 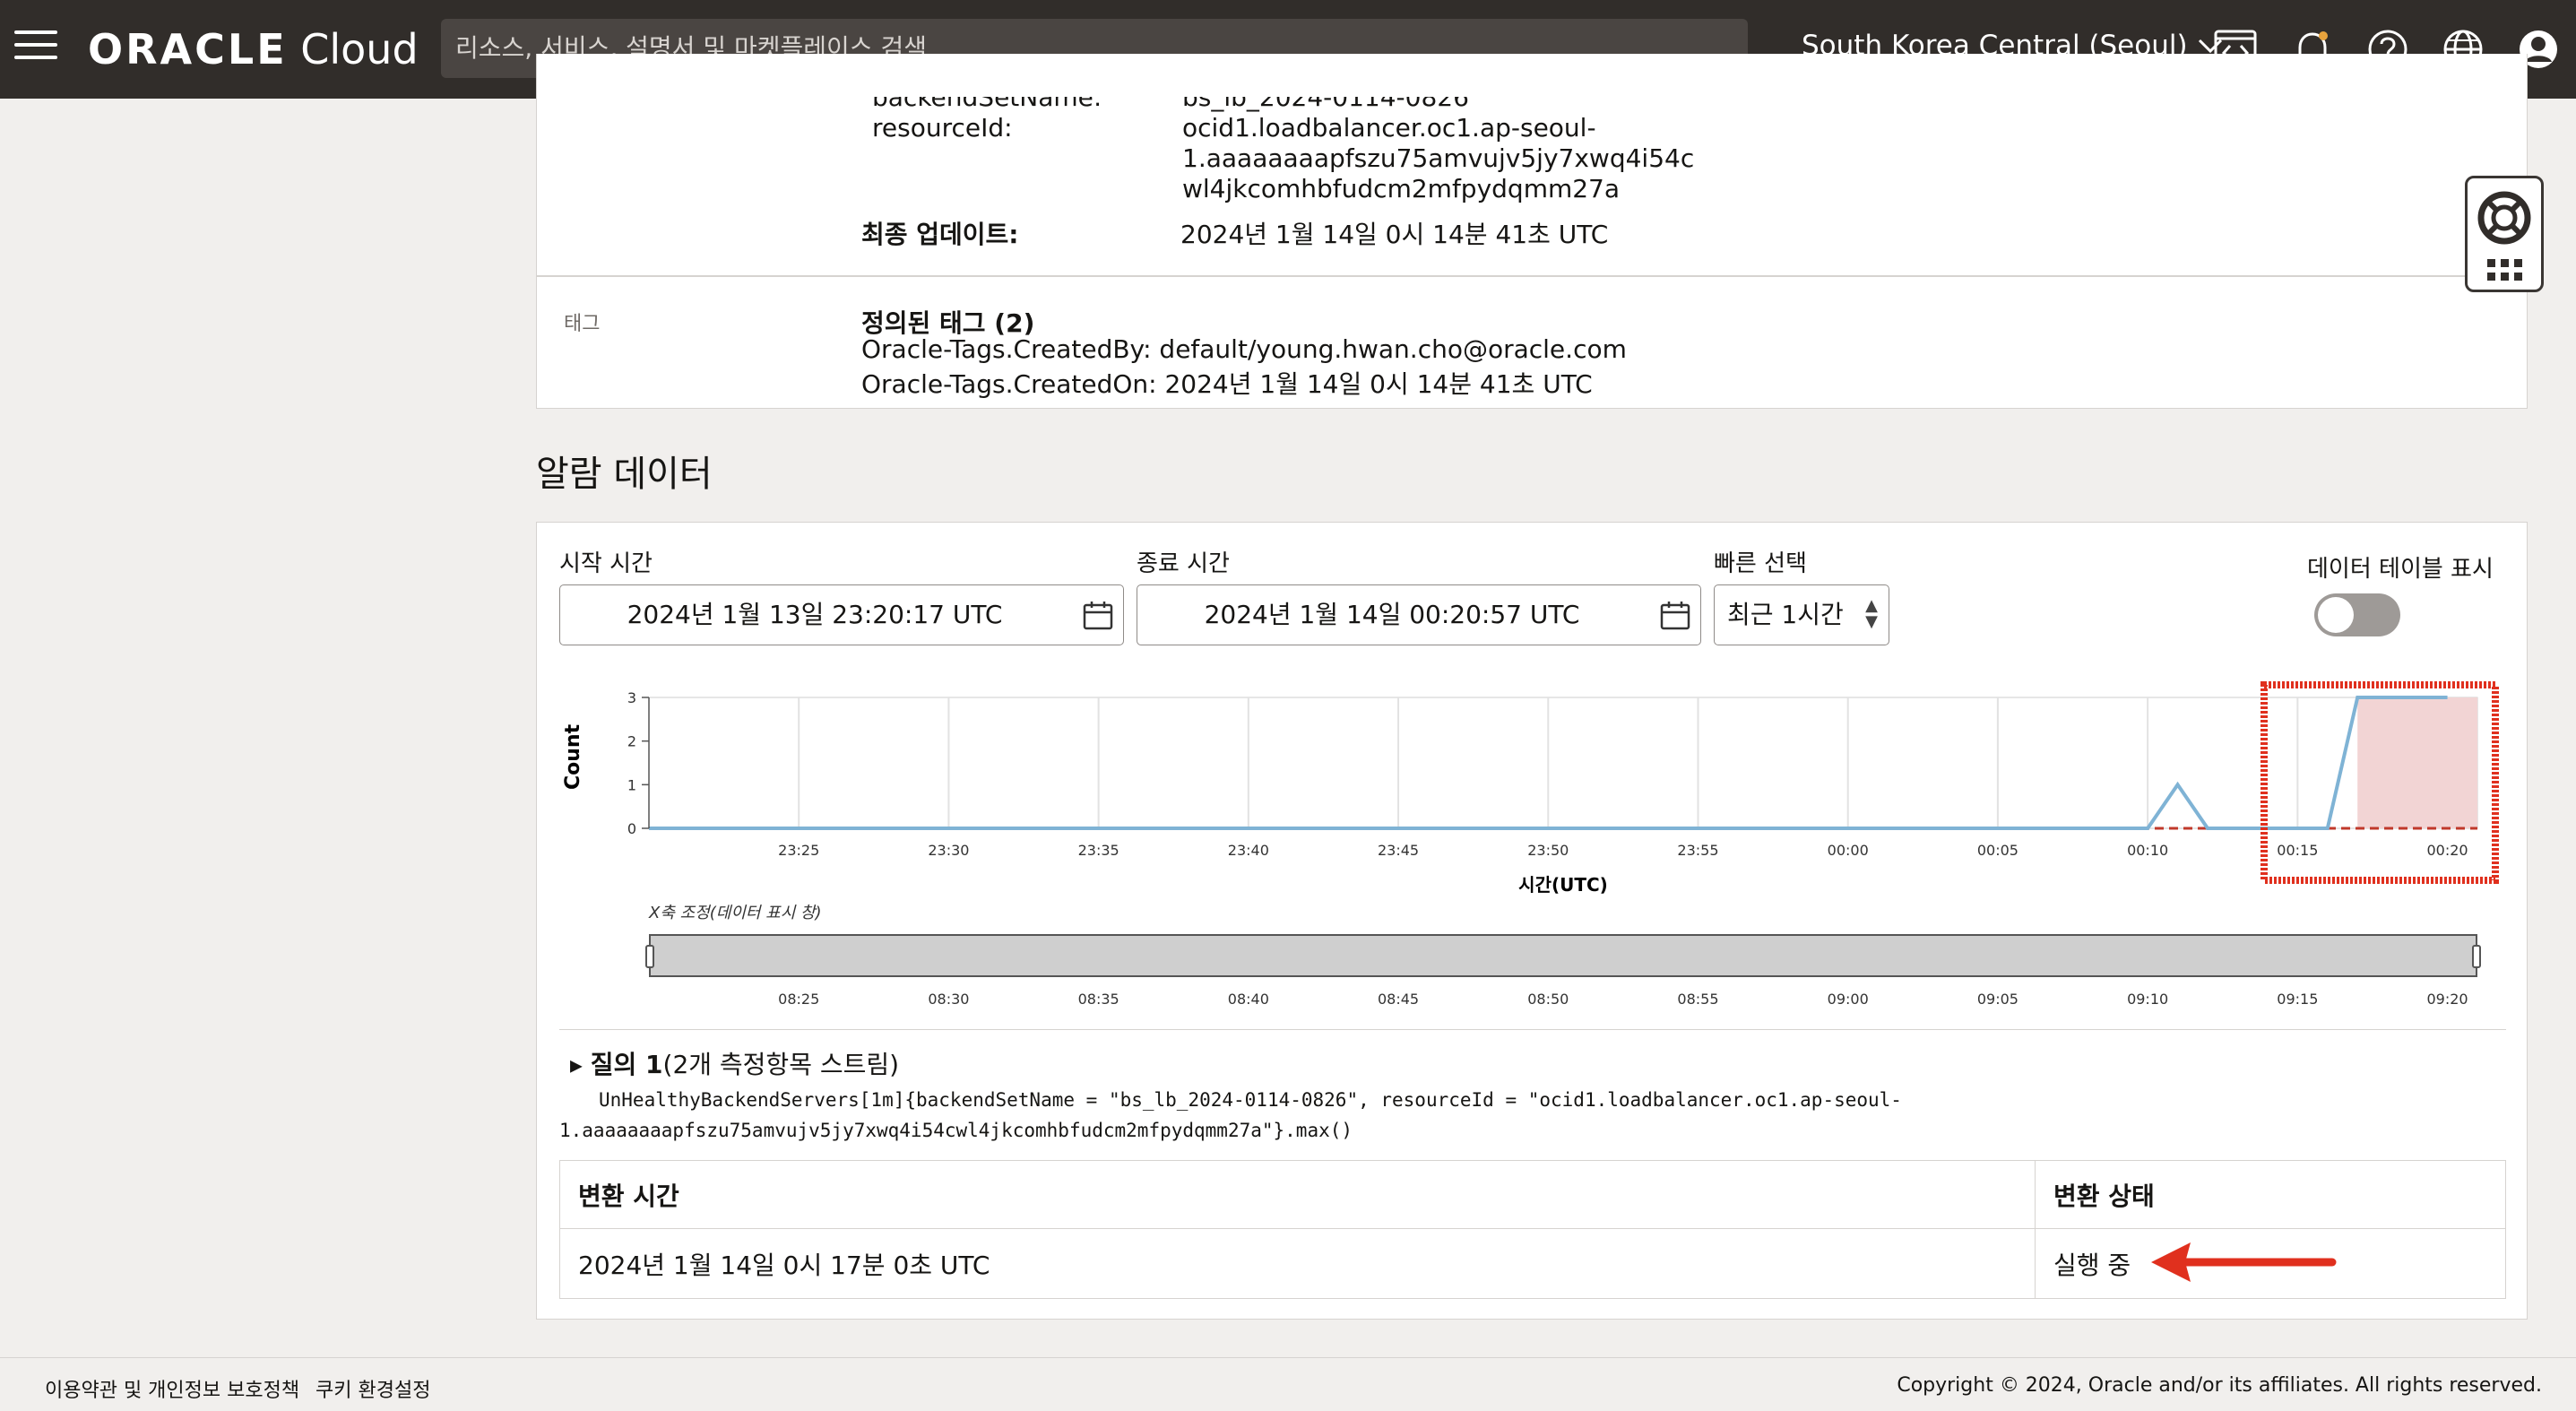 What do you see at coordinates (2357, 614) in the screenshot?
I see `data-table-toggle` at bounding box center [2357, 614].